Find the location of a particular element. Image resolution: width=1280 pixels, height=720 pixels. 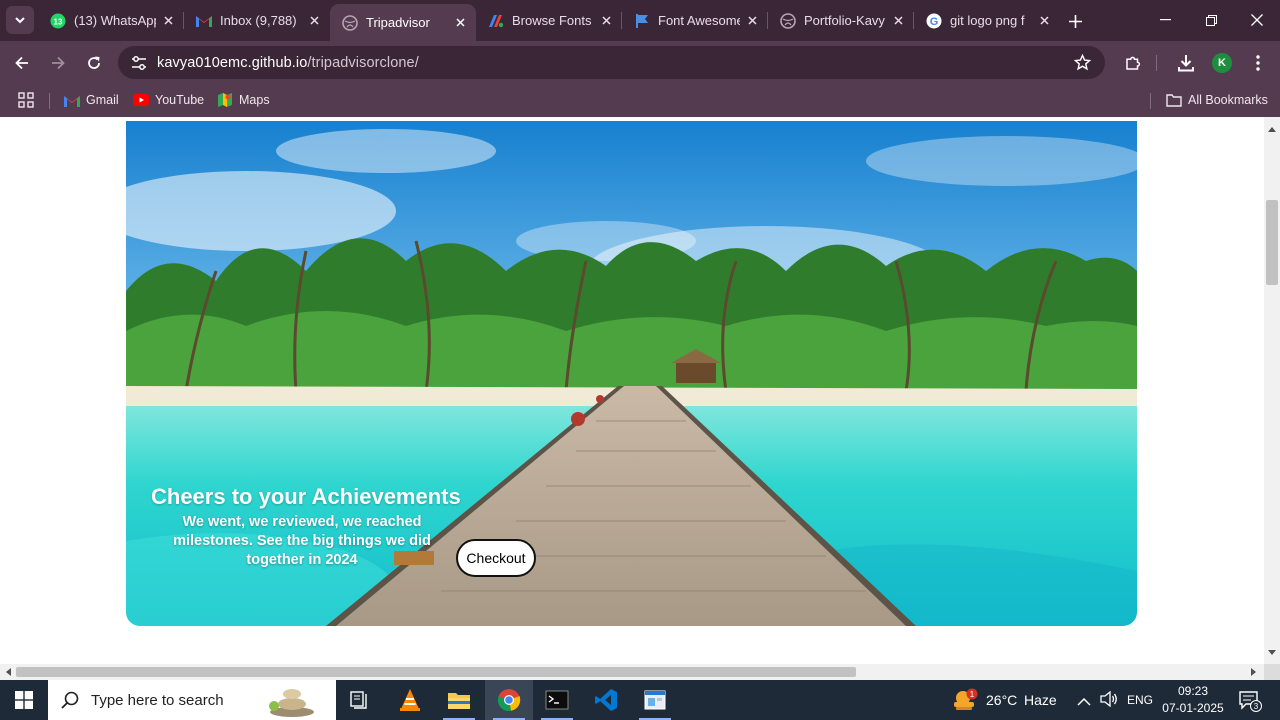

bookmark-youtube: YouTube is located at coordinates (168, 100).